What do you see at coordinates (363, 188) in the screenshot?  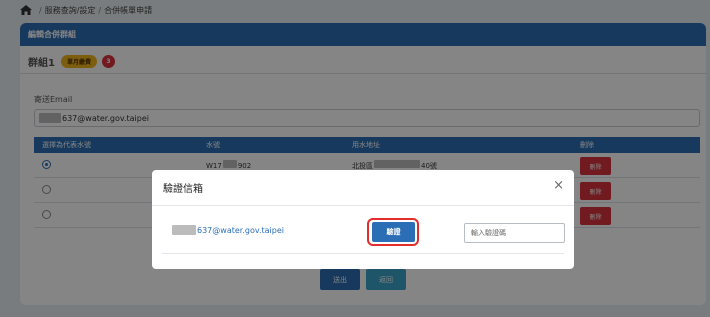 I see `dialog-title: 驗證信箱` at bounding box center [363, 188].